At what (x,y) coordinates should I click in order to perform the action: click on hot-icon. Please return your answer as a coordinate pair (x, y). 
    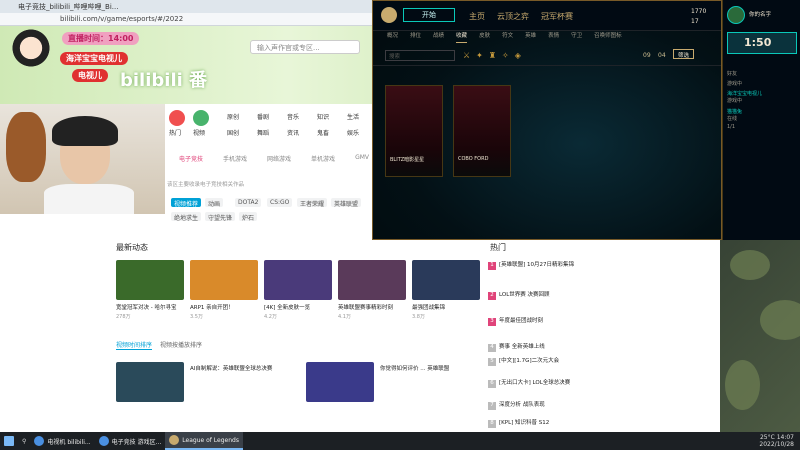
    Looking at the image, I should click on (177, 118).